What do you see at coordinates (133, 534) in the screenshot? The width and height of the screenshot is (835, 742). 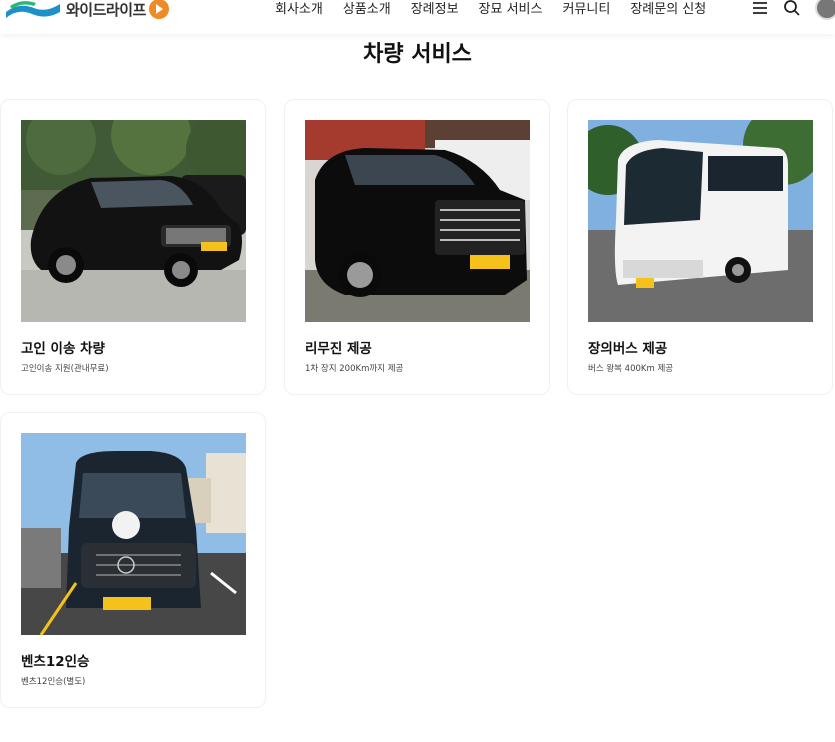 I see `vehicle-photo-benz` at bounding box center [133, 534].